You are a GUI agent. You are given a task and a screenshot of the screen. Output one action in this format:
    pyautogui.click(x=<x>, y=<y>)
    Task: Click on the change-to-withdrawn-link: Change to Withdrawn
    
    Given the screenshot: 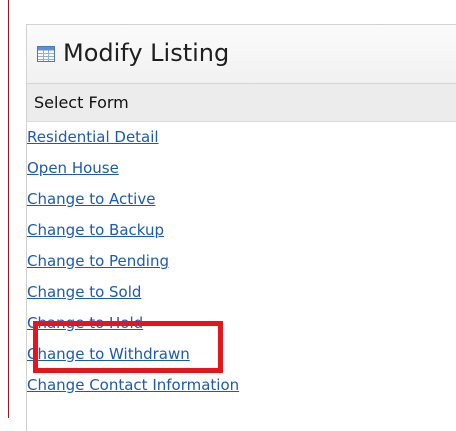 What is the action you would take?
    pyautogui.click(x=108, y=354)
    